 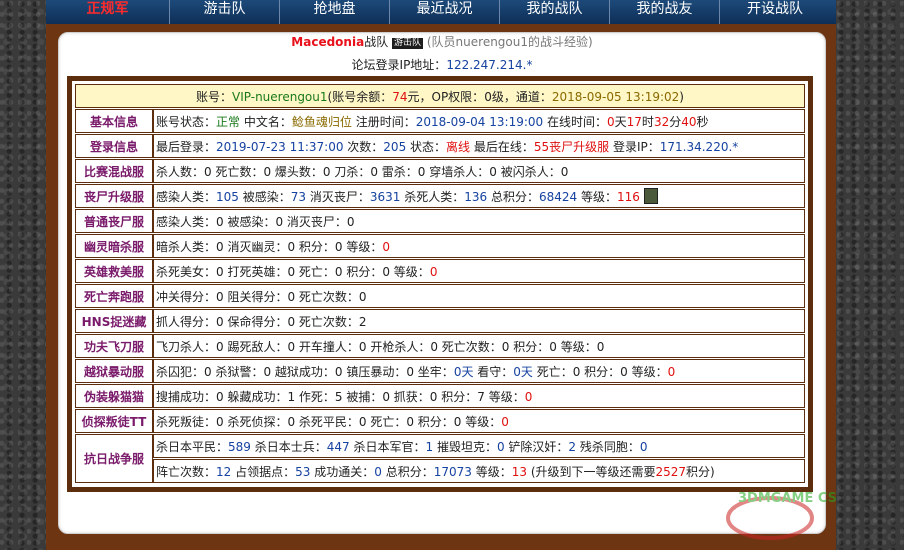 What do you see at coordinates (395, 146) in the screenshot?
I see `stat-text: 205` at bounding box center [395, 146].